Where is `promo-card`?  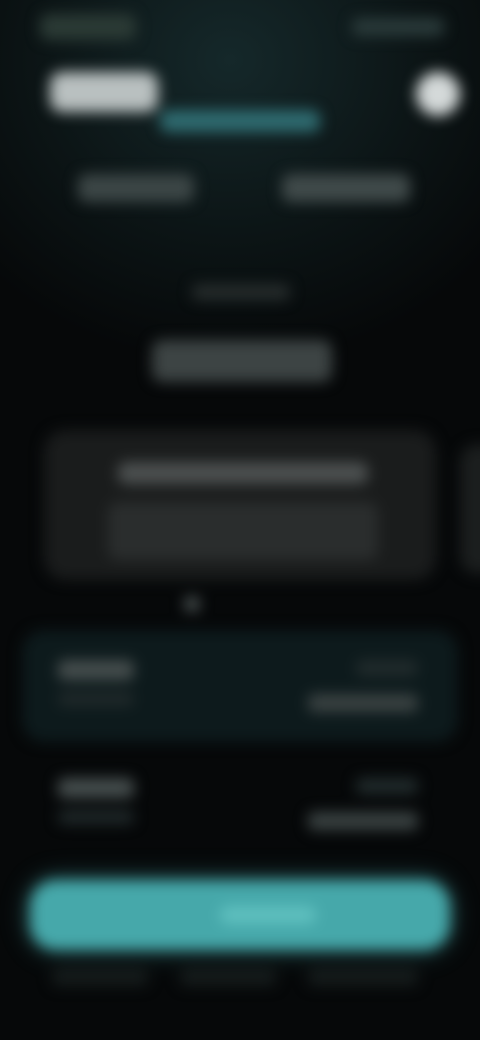 promo-card is located at coordinates (240, 505).